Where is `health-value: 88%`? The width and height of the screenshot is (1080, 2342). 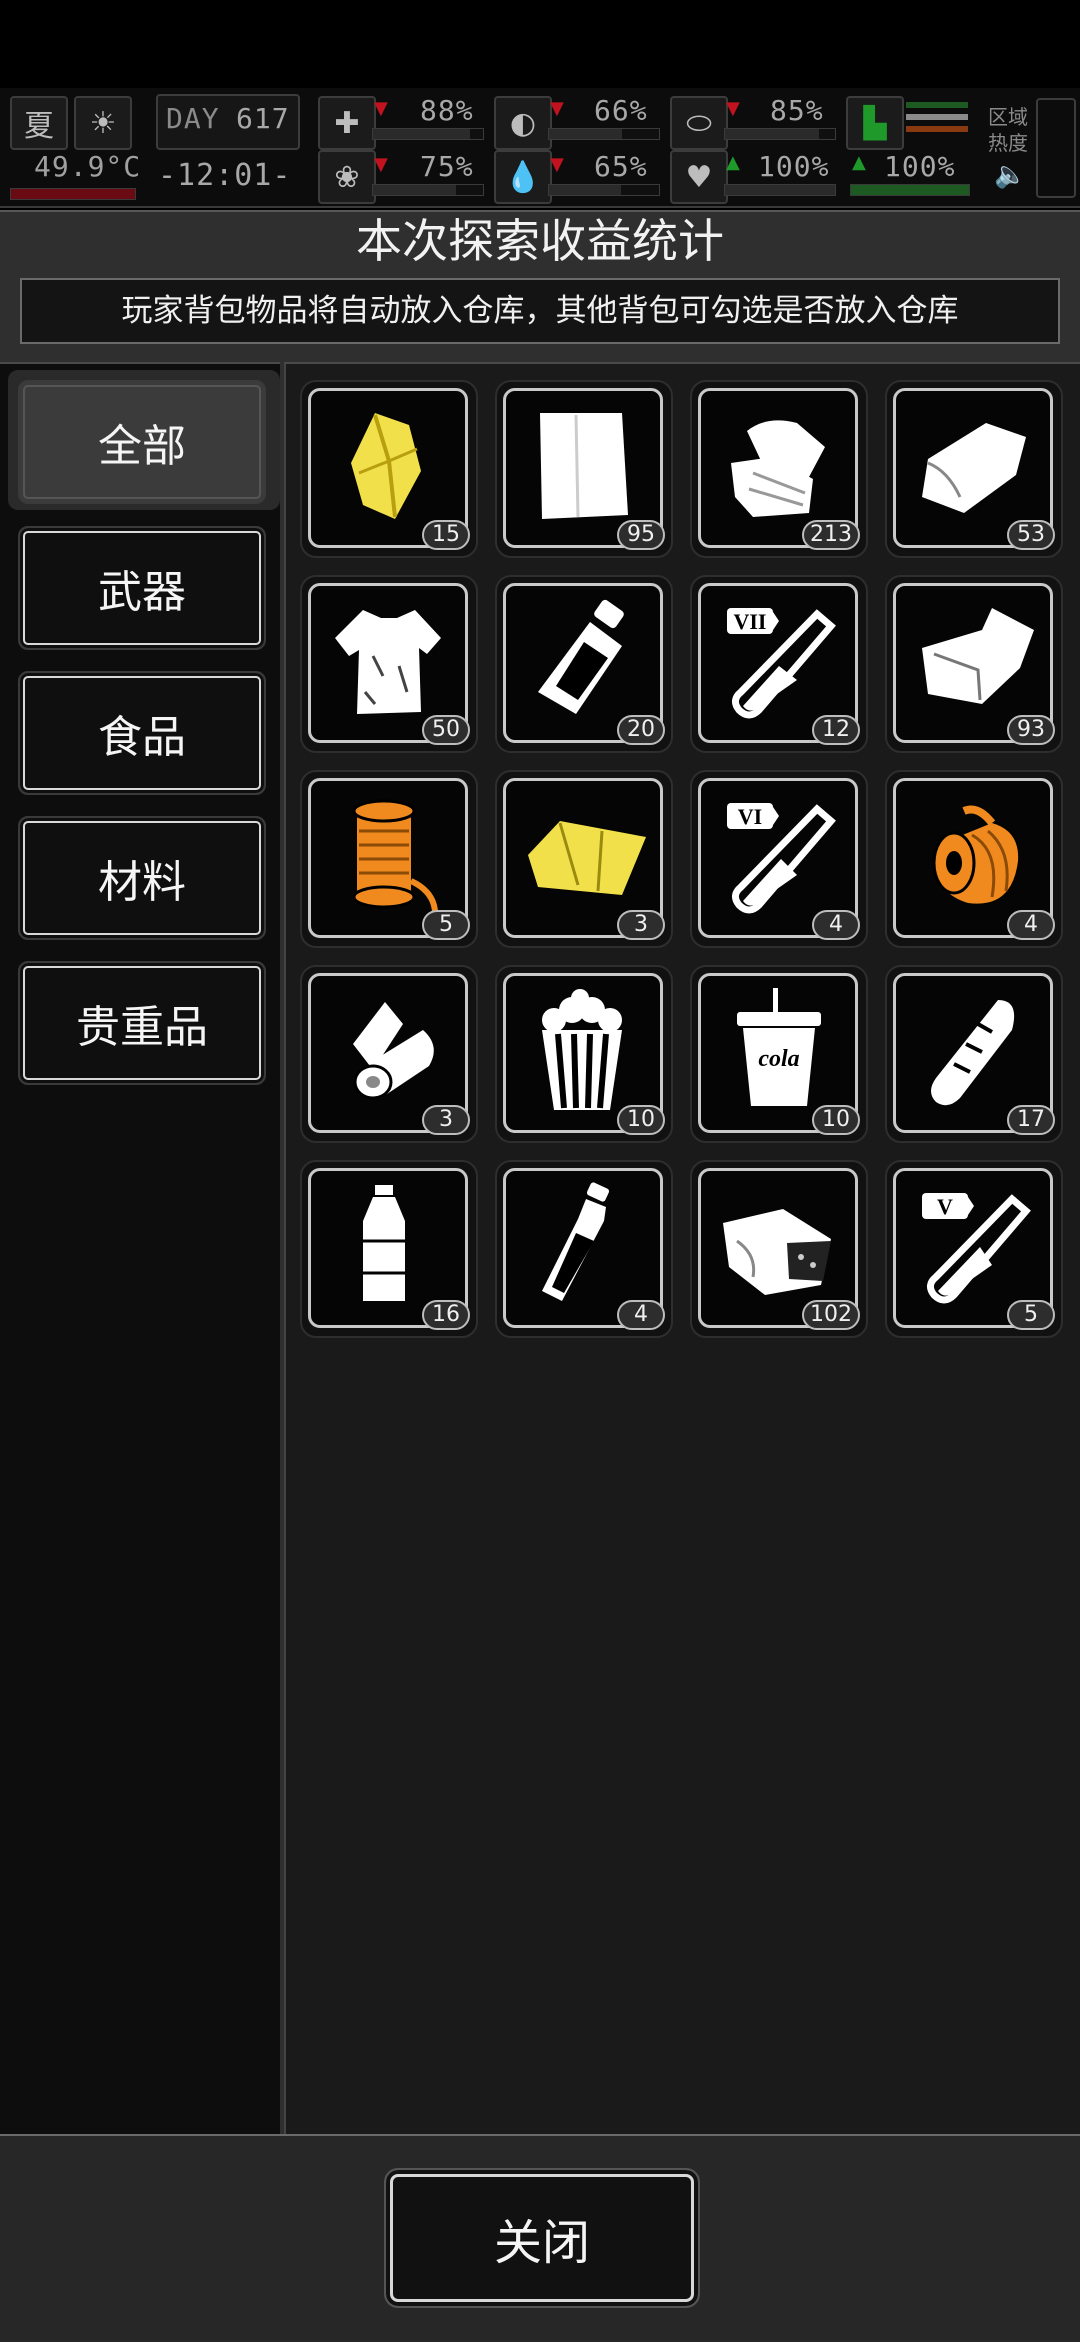 health-value: 88% is located at coordinates (447, 110).